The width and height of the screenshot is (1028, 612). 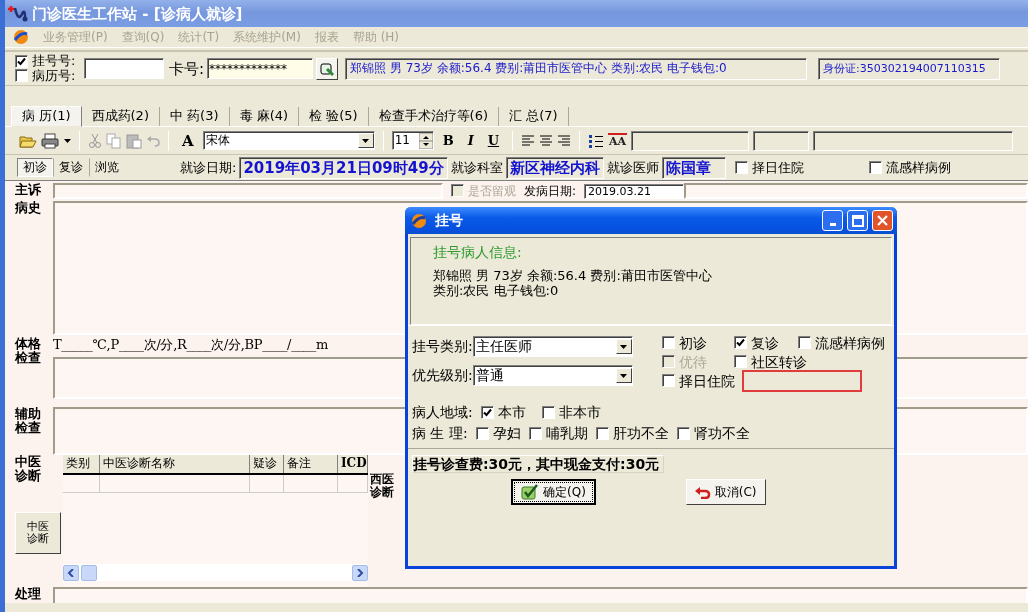 What do you see at coordinates (478, 252) in the screenshot?
I see `info-heading: 挂号病人信息:` at bounding box center [478, 252].